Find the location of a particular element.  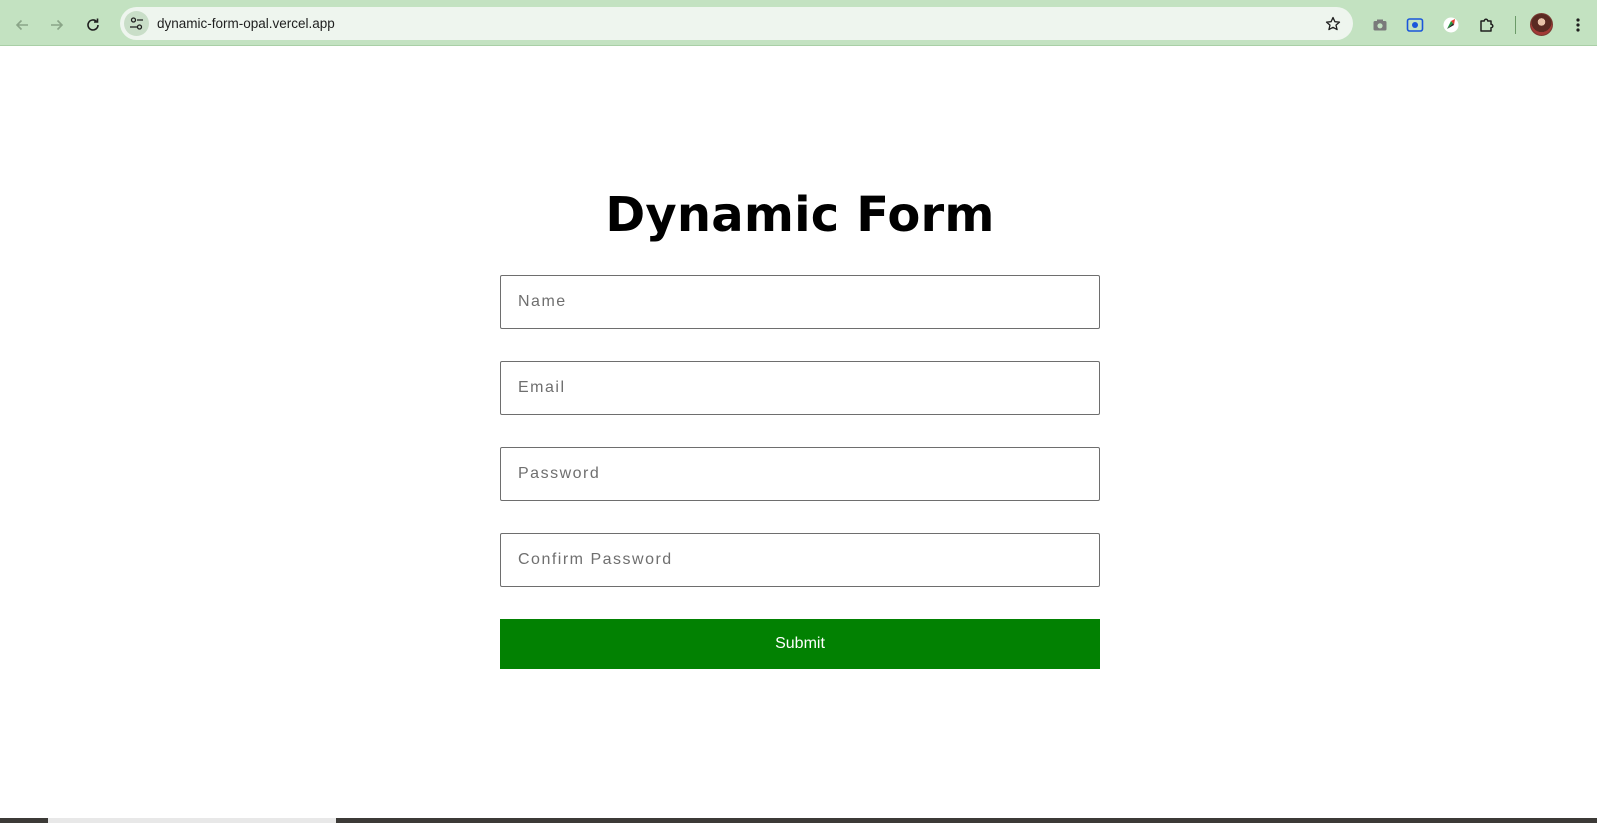

password-input is located at coordinates (800, 474).